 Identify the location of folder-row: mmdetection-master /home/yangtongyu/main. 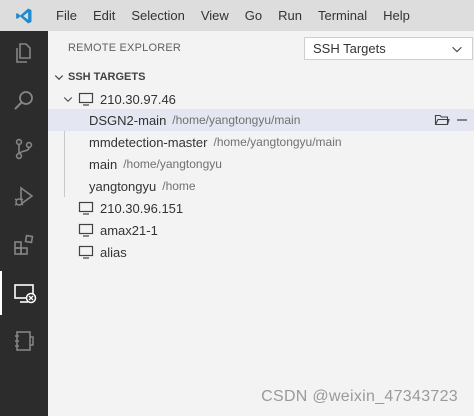
(261, 142).